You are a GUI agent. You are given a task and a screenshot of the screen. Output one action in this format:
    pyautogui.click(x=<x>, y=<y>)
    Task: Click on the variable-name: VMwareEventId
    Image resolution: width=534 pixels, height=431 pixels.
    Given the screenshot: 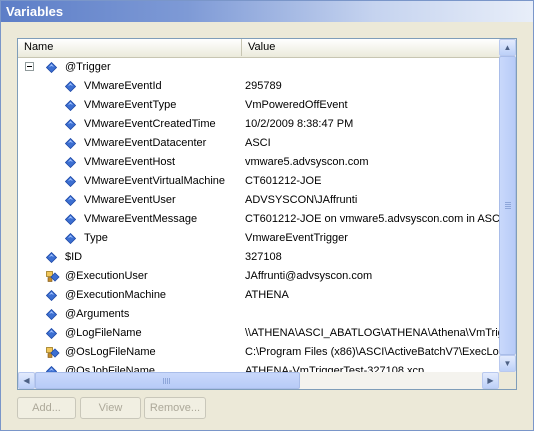 What is the action you would take?
    pyautogui.click(x=123, y=86)
    